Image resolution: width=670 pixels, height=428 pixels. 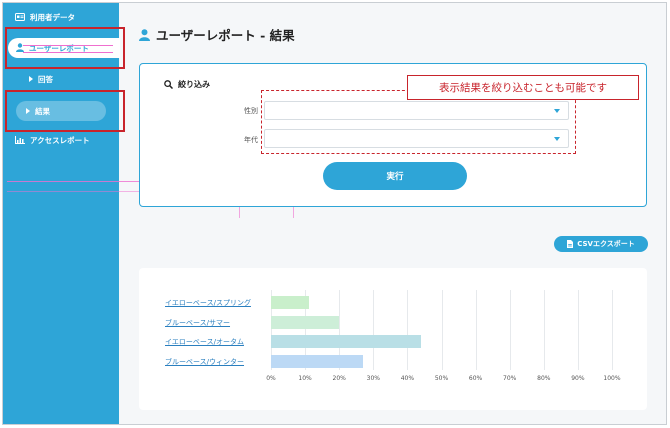 What do you see at coordinates (373, 378) in the screenshot?
I see `x-tick-label: 30%` at bounding box center [373, 378].